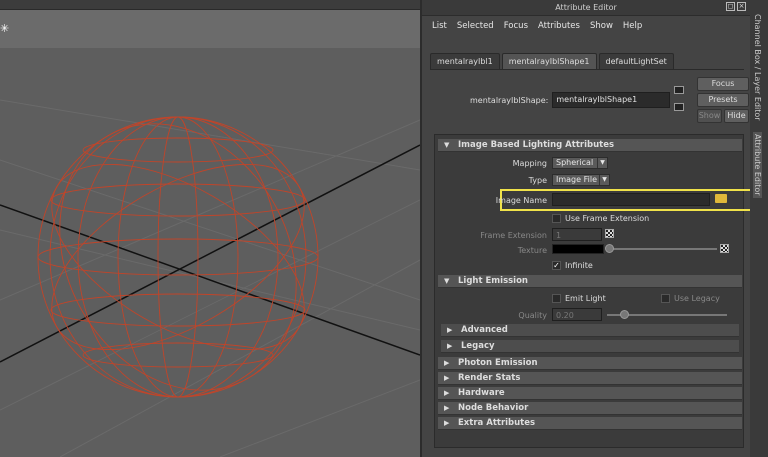  I want to click on infinite-label: Infinite, so click(579, 265).